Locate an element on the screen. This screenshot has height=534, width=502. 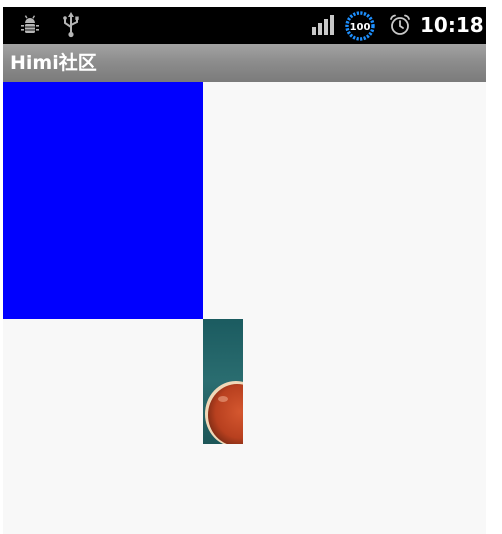
status-clock: 10:18 is located at coordinates (452, 25).